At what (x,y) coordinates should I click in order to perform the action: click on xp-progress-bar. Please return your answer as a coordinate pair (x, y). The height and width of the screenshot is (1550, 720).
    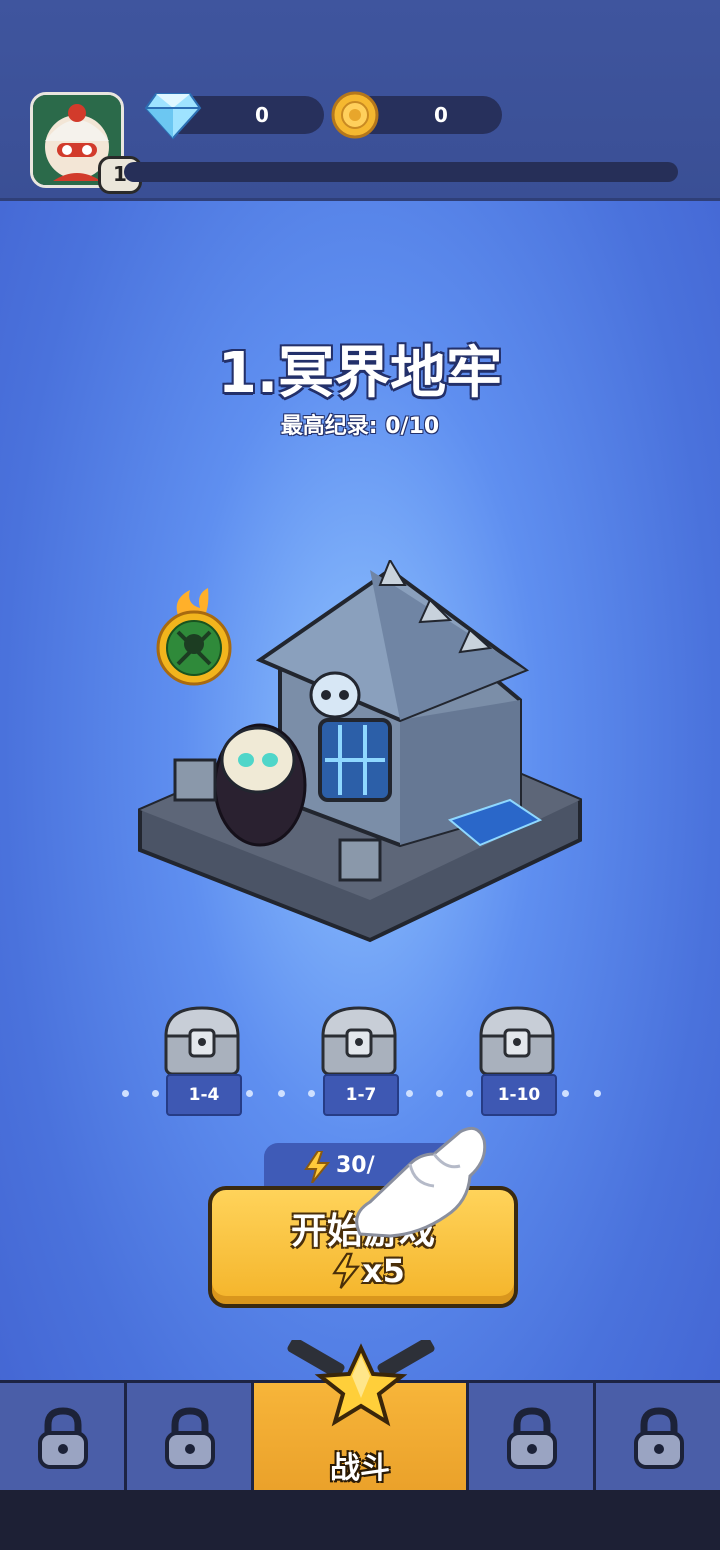
    Looking at the image, I should click on (401, 172).